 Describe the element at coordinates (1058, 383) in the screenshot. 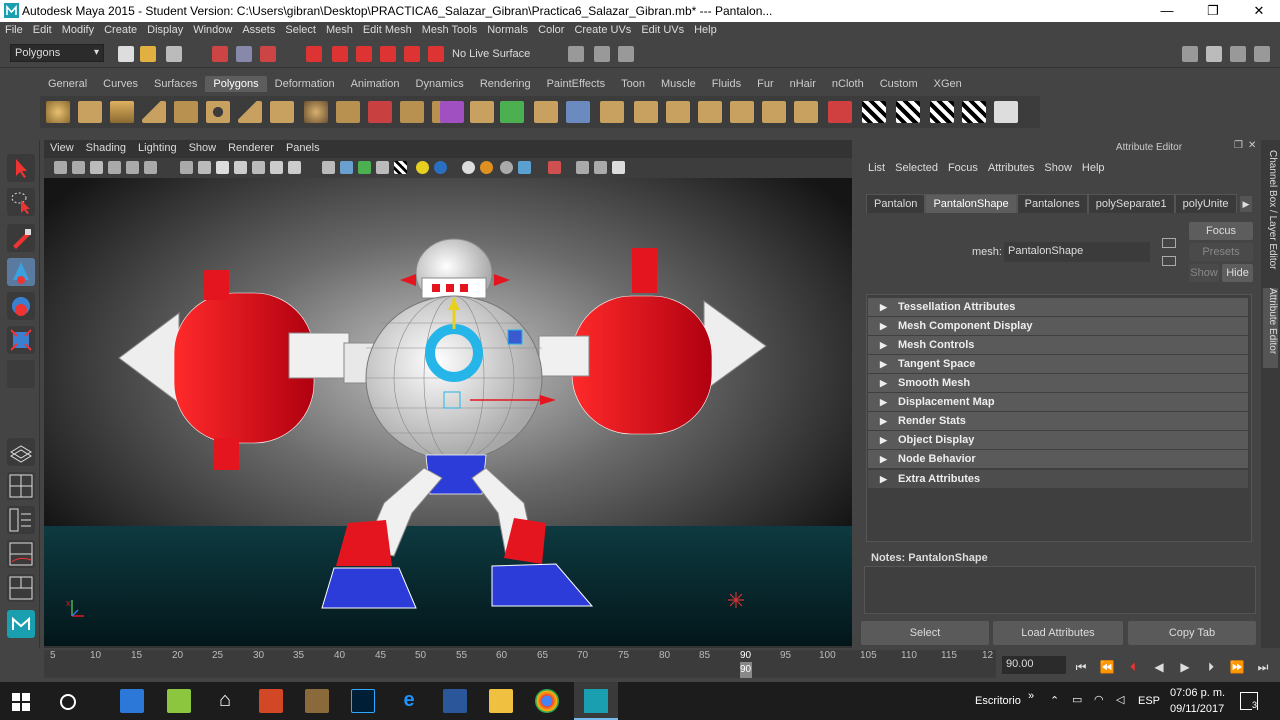

I see `section-smooth-mesh: ▶ Smooth Mesh` at that location.